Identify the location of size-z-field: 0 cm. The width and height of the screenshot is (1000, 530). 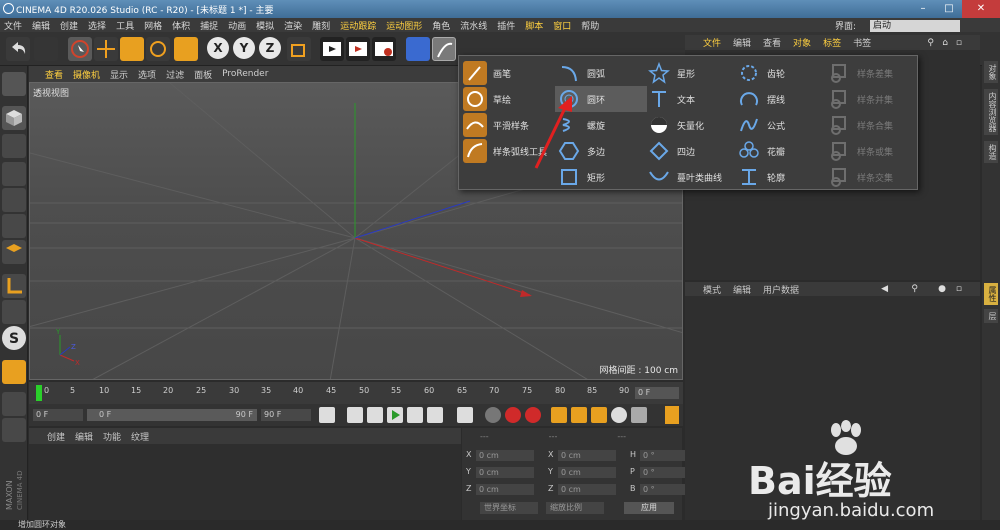
(587, 489).